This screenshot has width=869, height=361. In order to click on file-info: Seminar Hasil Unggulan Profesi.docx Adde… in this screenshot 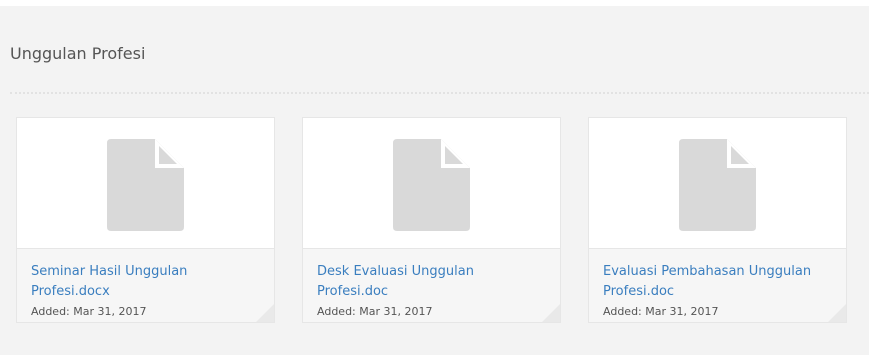, I will do `click(146, 290)`.